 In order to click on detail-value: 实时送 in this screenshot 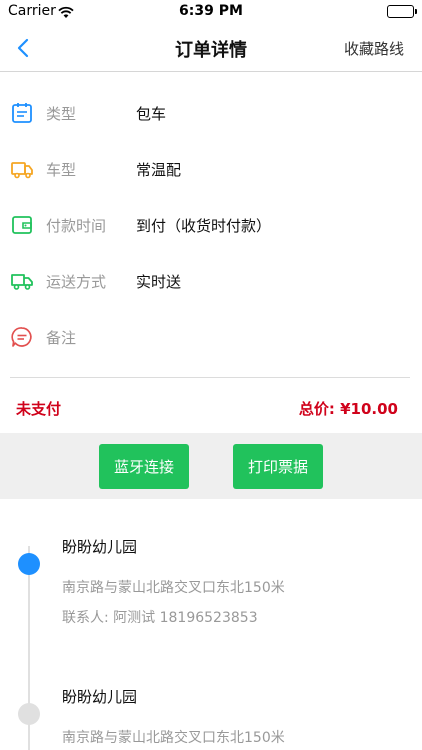, I will do `click(159, 282)`.